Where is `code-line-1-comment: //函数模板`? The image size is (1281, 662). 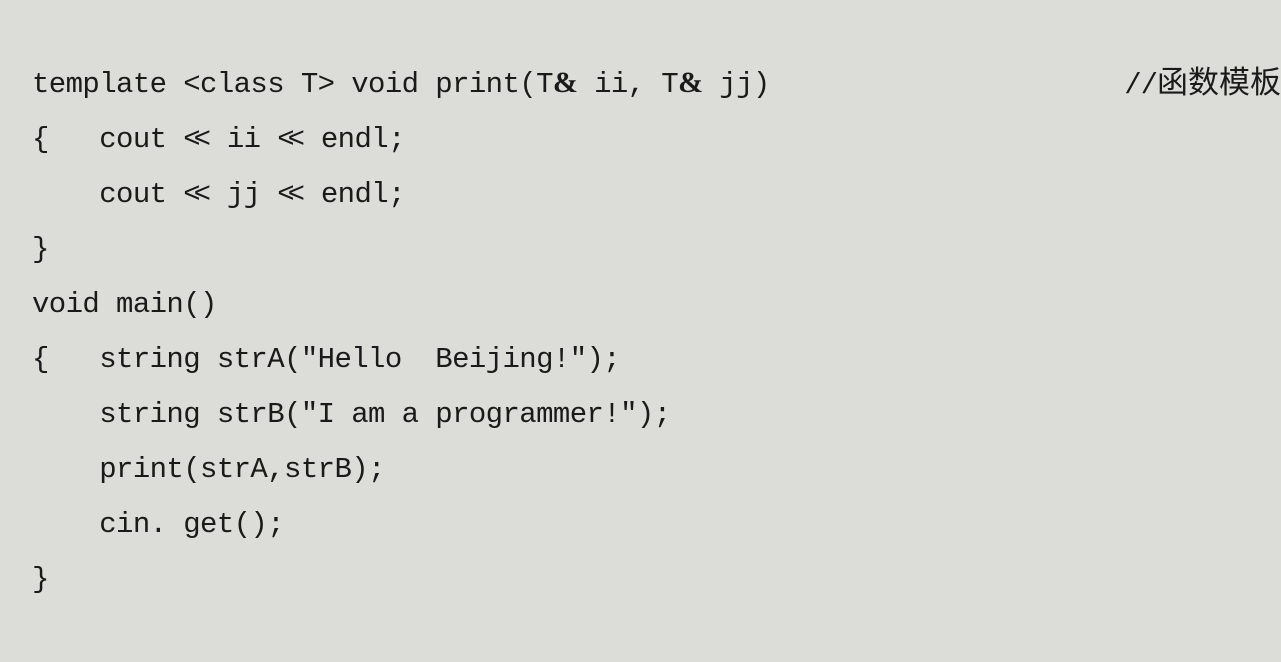
code-line-1-comment: //函数模板 is located at coordinates (1179, 51).